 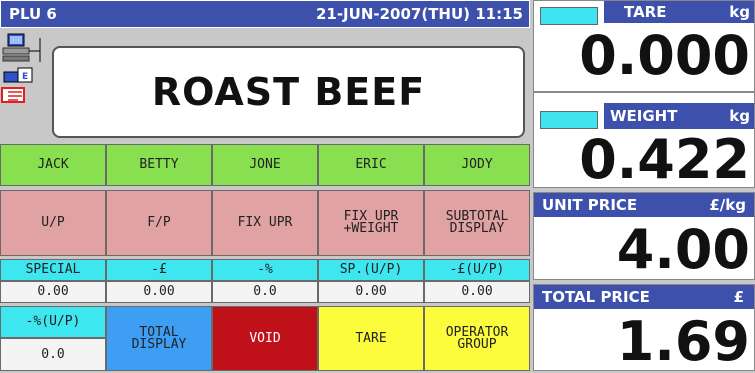 I want to click on operator-button-betty: BETTY, so click(x=159, y=165).